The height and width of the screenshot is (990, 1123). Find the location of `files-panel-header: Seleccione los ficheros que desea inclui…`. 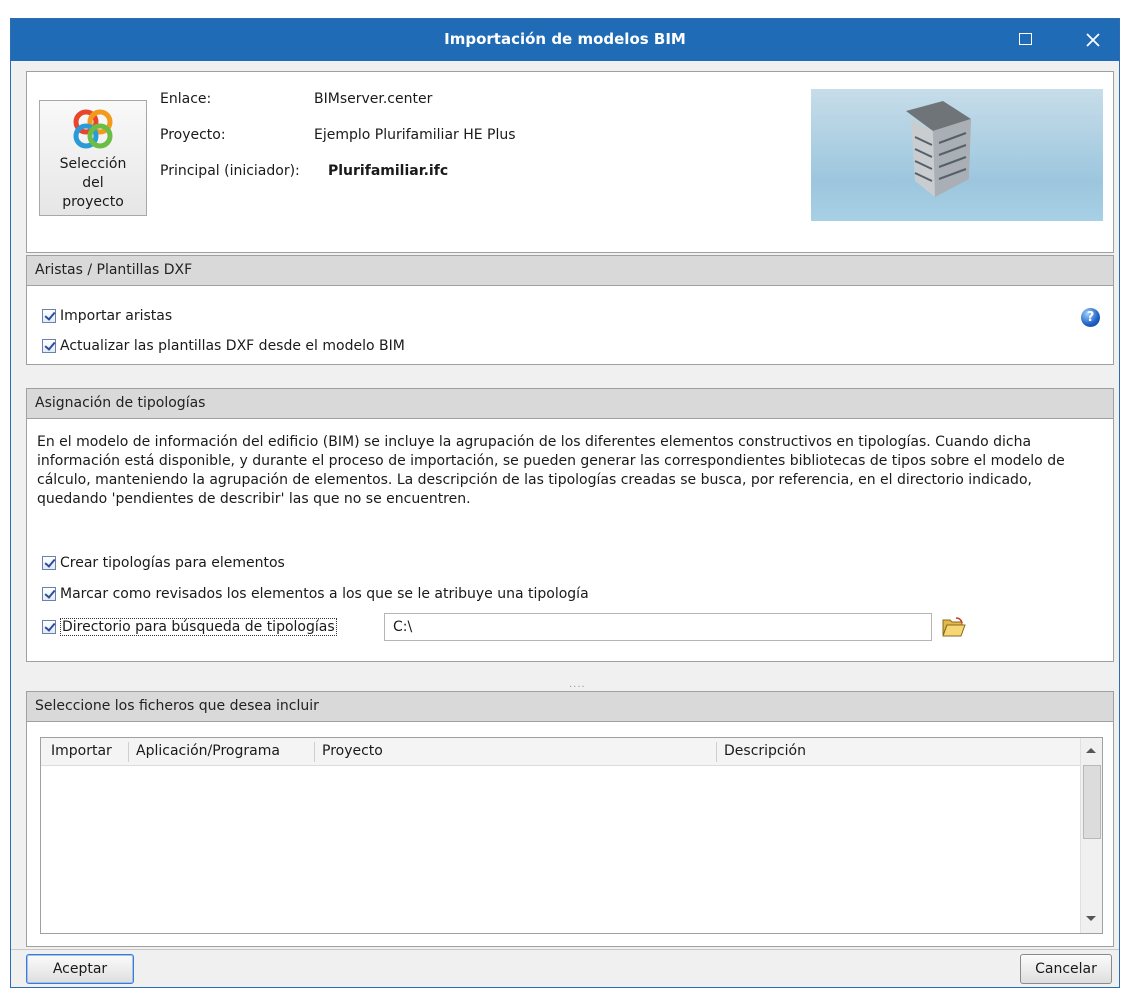

files-panel-header: Seleccione los ficheros que desea inclui… is located at coordinates (570, 707).